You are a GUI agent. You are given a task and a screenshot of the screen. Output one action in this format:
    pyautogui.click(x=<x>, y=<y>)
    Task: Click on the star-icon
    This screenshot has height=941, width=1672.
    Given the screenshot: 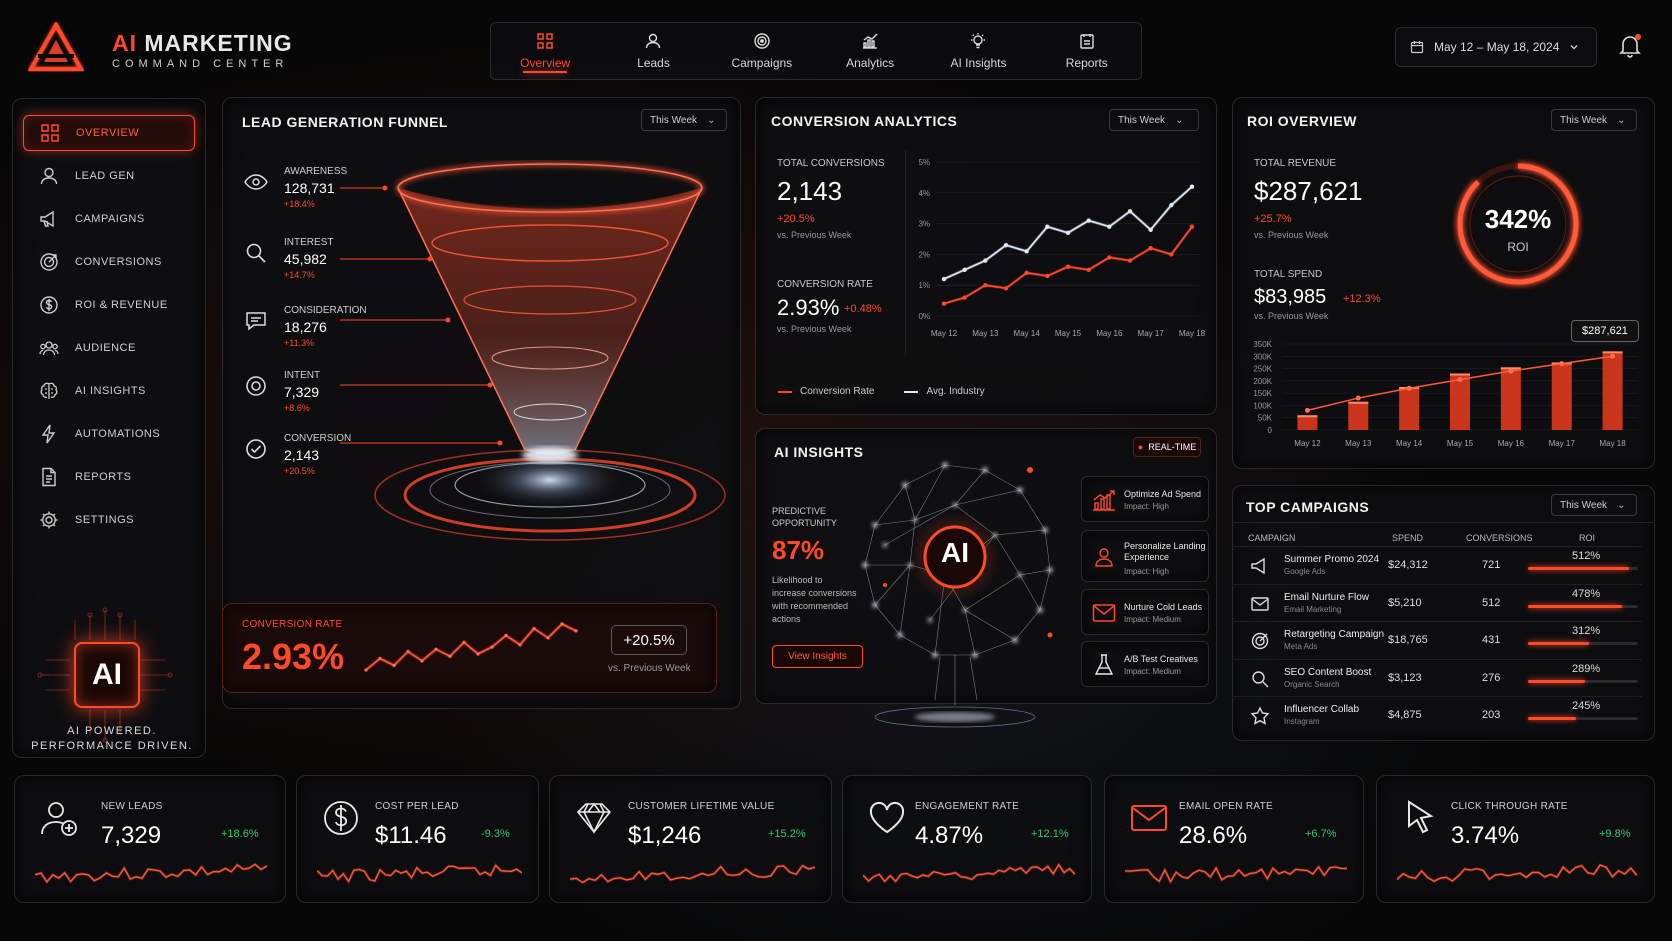 What is the action you would take?
    pyautogui.click(x=1260, y=715)
    